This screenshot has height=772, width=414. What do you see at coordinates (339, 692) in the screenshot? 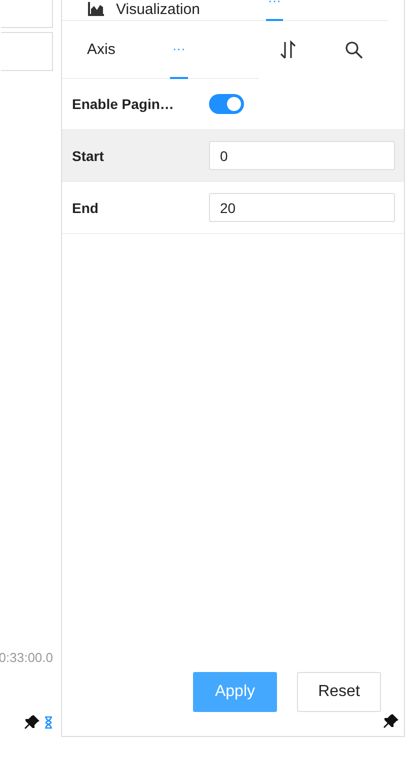
I see `reset-button: Reset` at bounding box center [339, 692].